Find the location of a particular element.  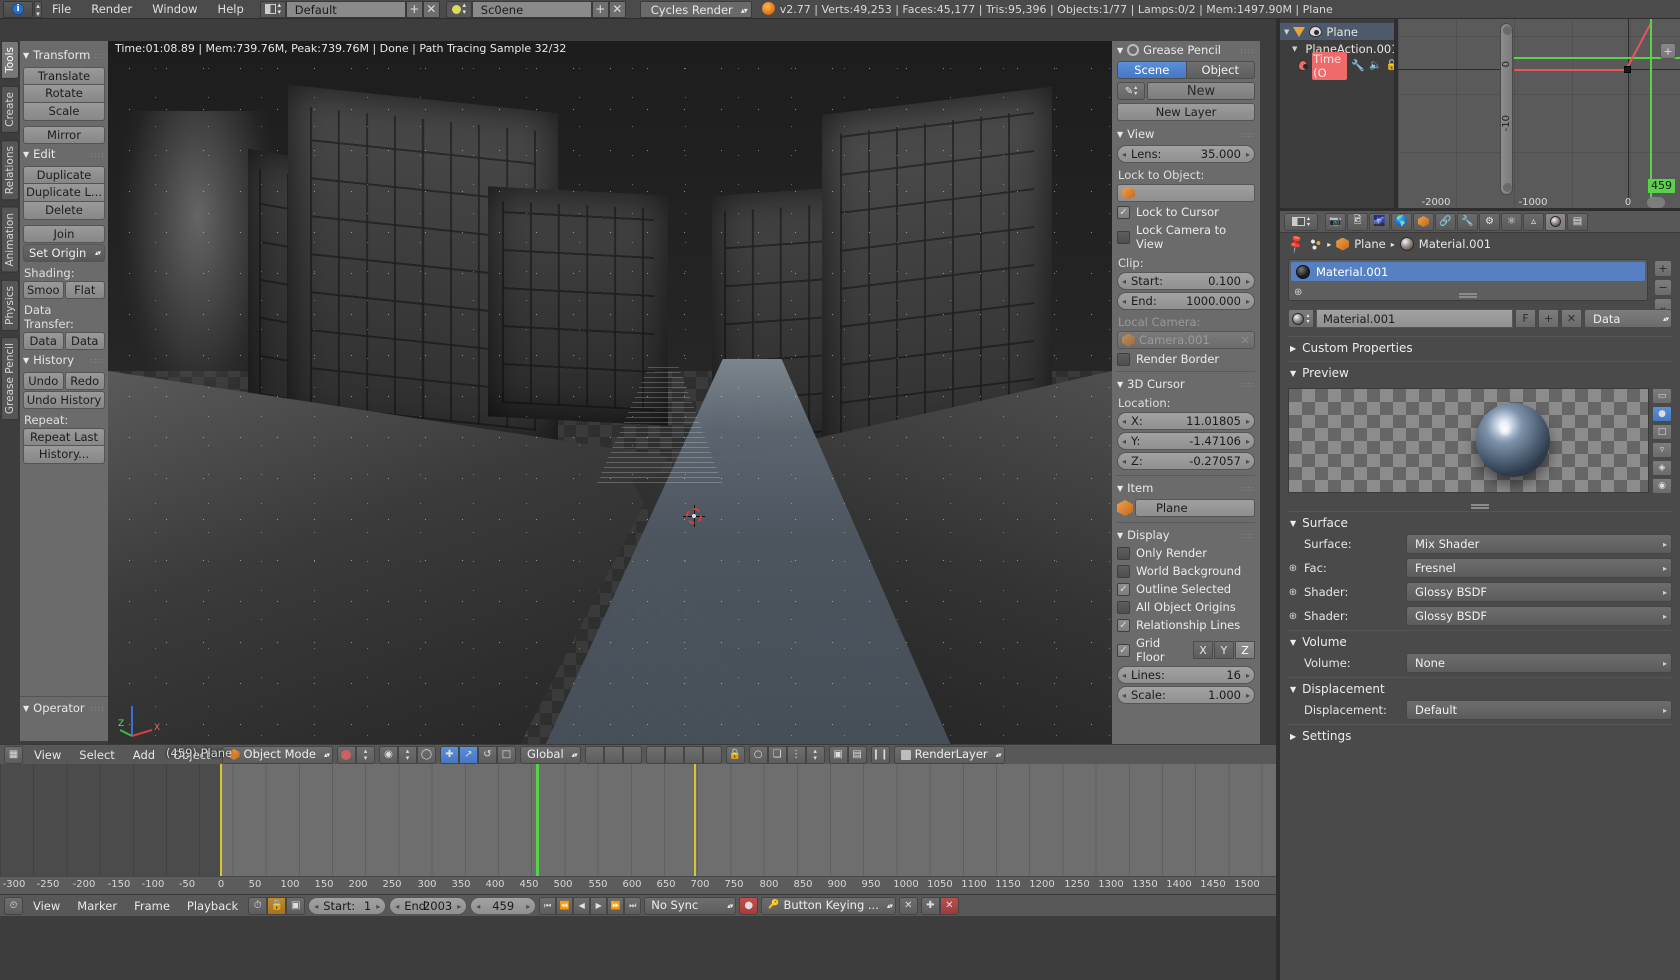

clip-start-field: Start: 0.100 is located at coordinates (1186, 281).